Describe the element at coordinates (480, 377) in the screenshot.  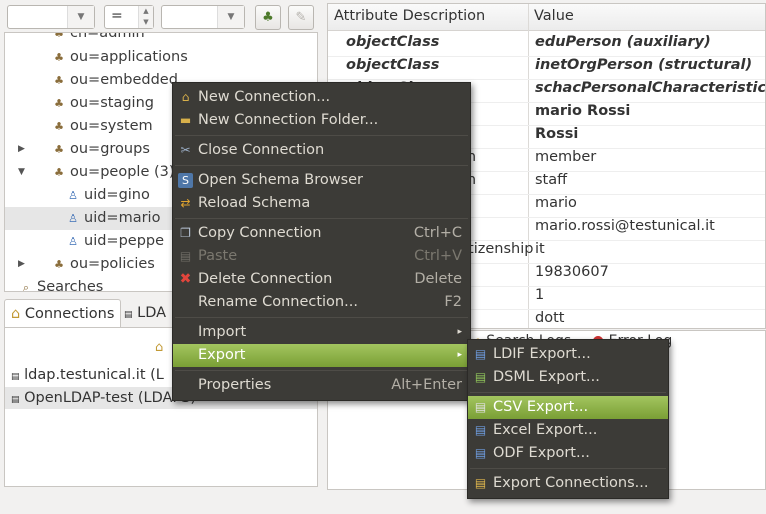
I see `dsml-icon: ▤` at that location.